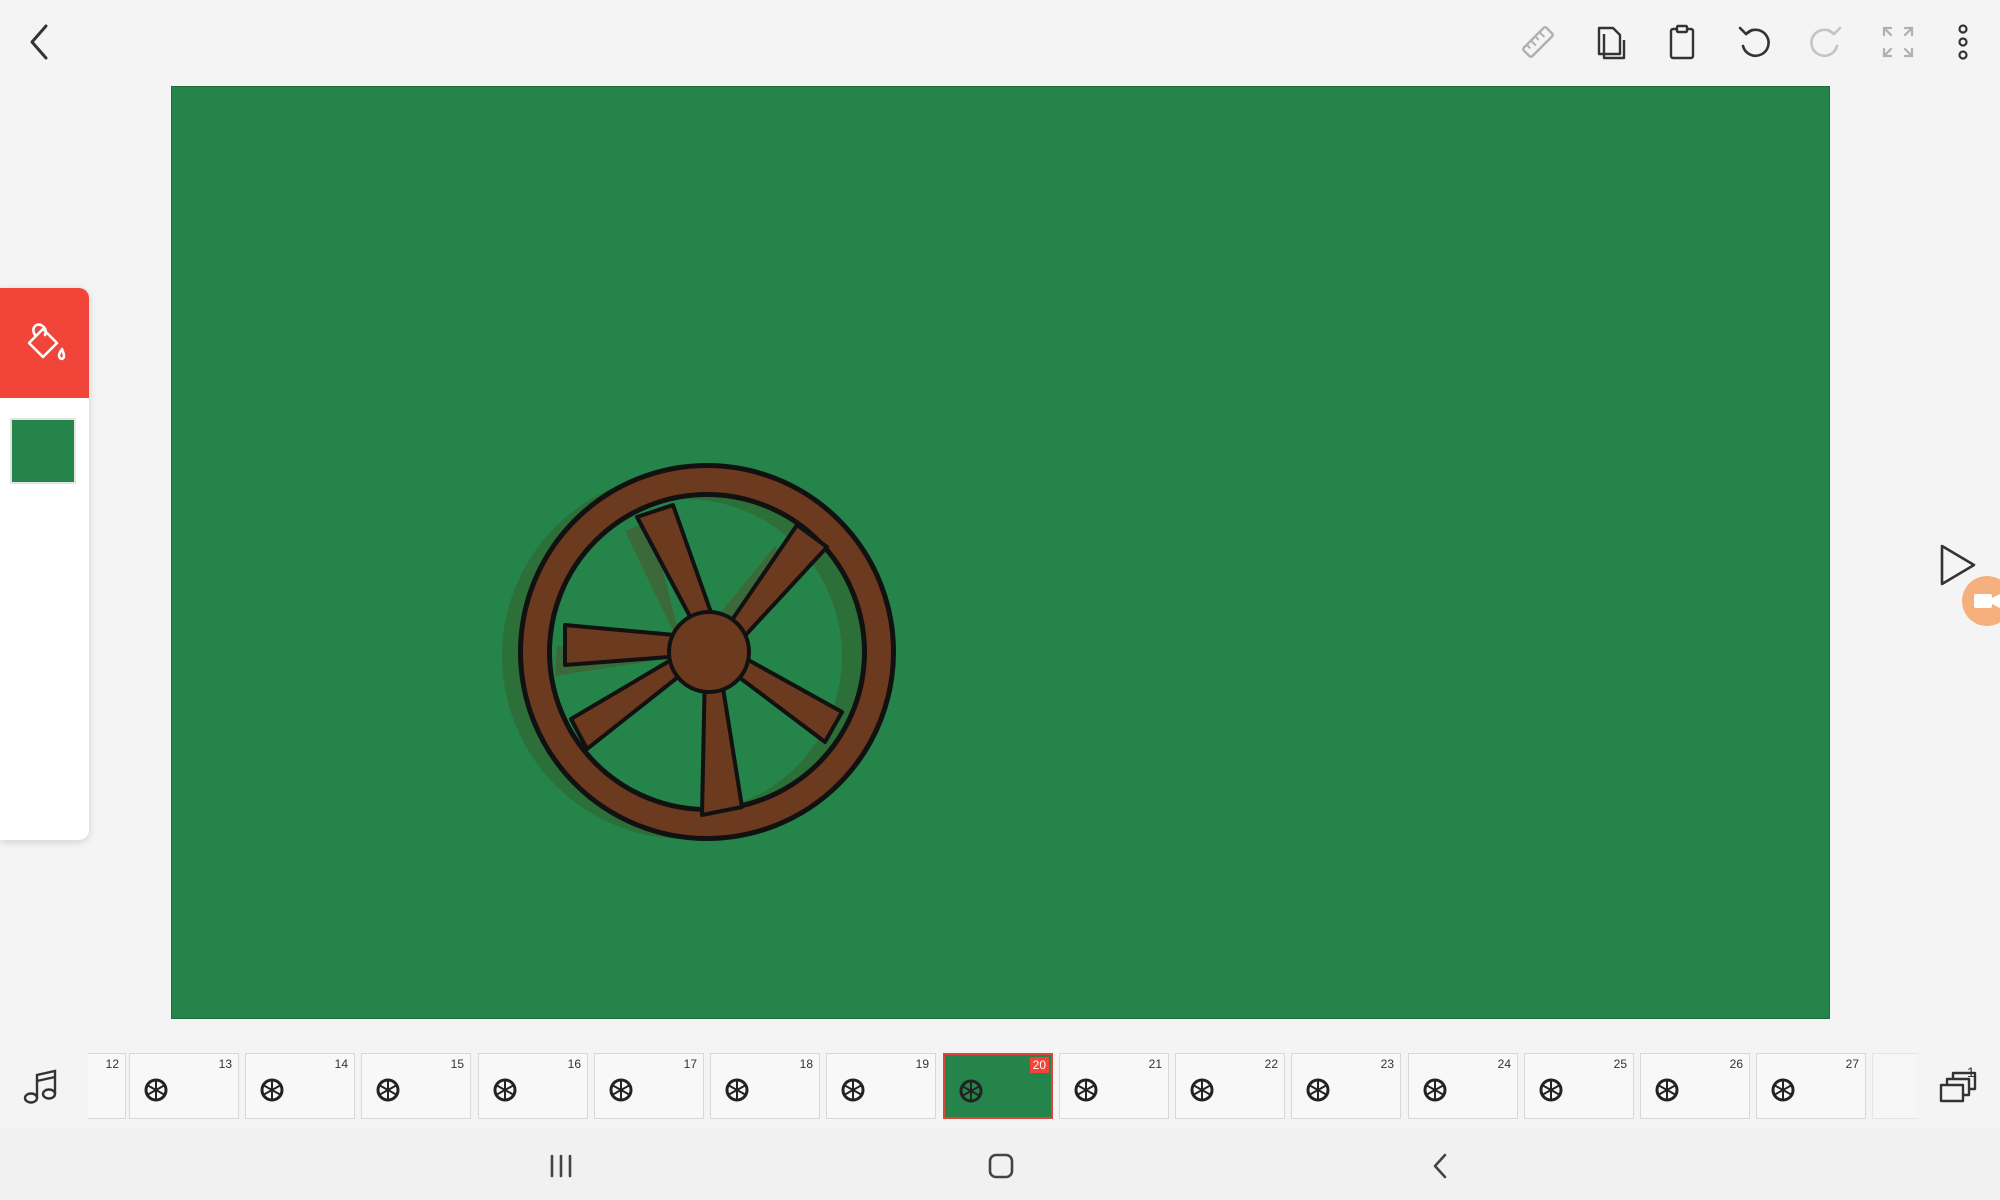  What do you see at coordinates (1463, 1086) in the screenshot?
I see `frame-thumbnail: 24` at bounding box center [1463, 1086].